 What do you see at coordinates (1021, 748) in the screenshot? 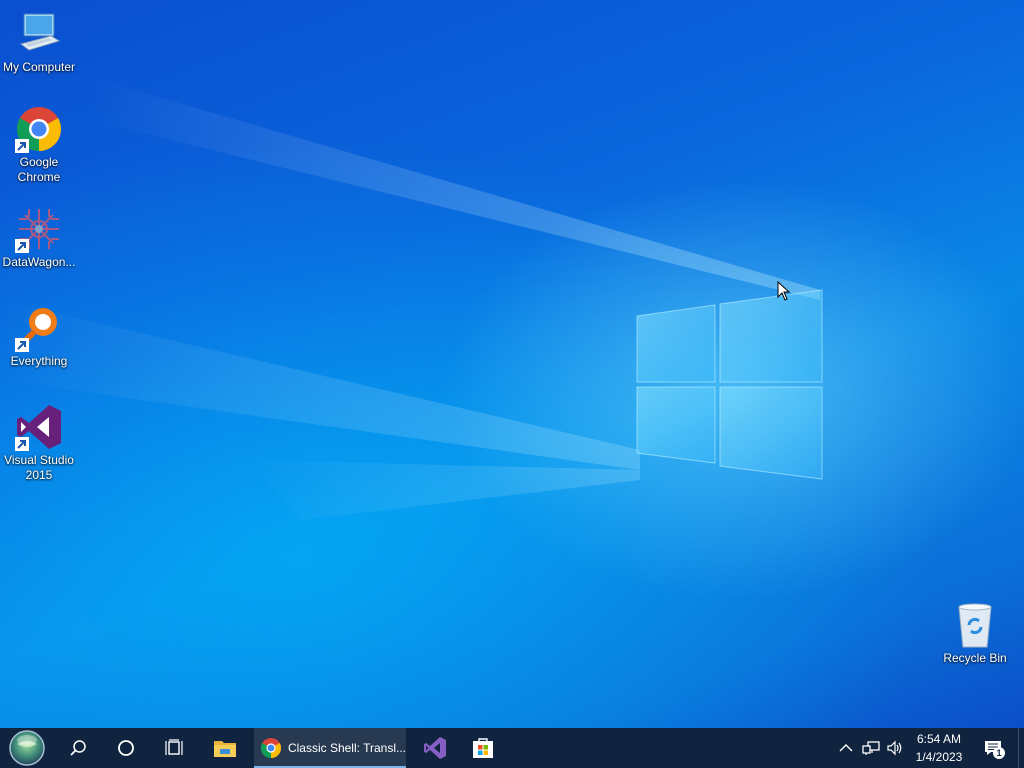
I see `show-desktop-button` at bounding box center [1021, 748].